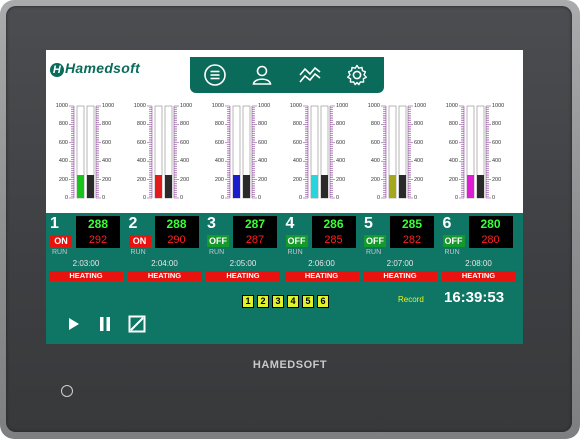 This screenshot has width=580, height=439. I want to click on clock: 16:39:53, so click(474, 297).